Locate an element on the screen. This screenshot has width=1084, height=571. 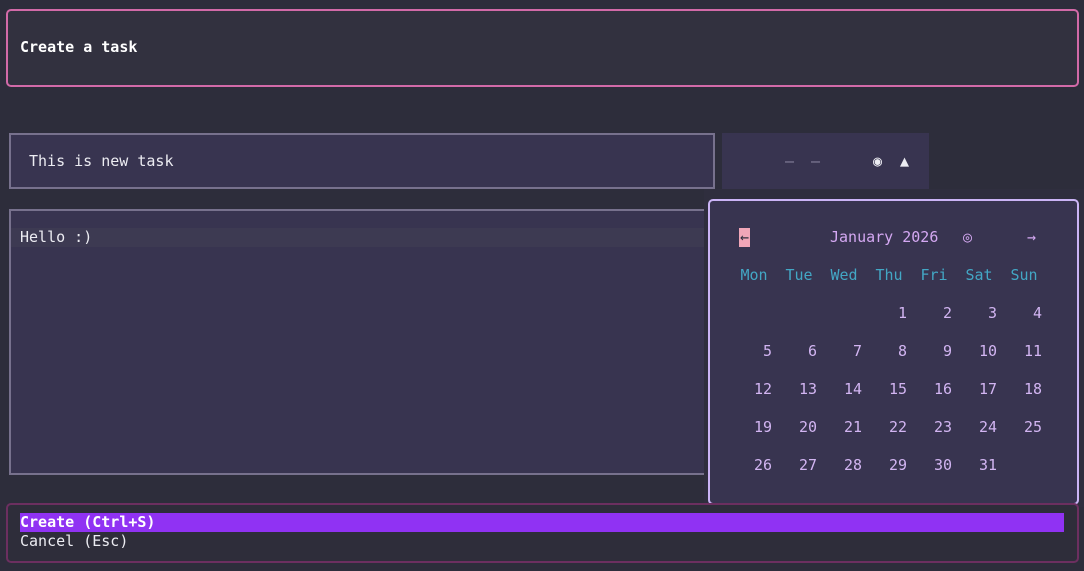
calendar-day: 19 is located at coordinates (752, 427).